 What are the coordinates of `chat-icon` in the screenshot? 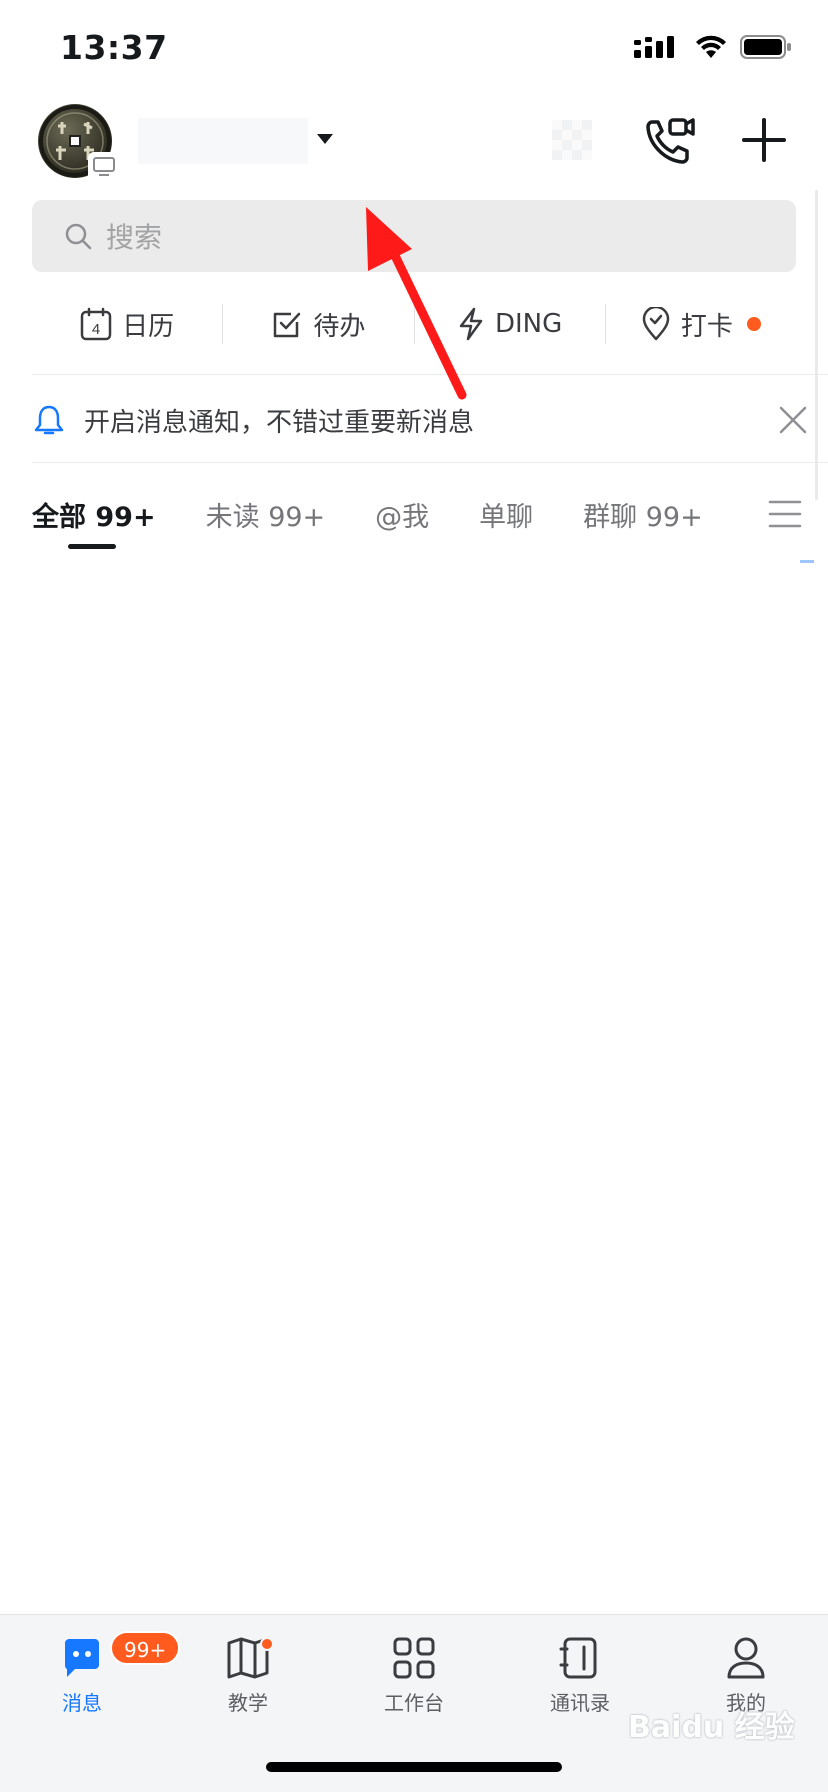 It's located at (82, 1658).